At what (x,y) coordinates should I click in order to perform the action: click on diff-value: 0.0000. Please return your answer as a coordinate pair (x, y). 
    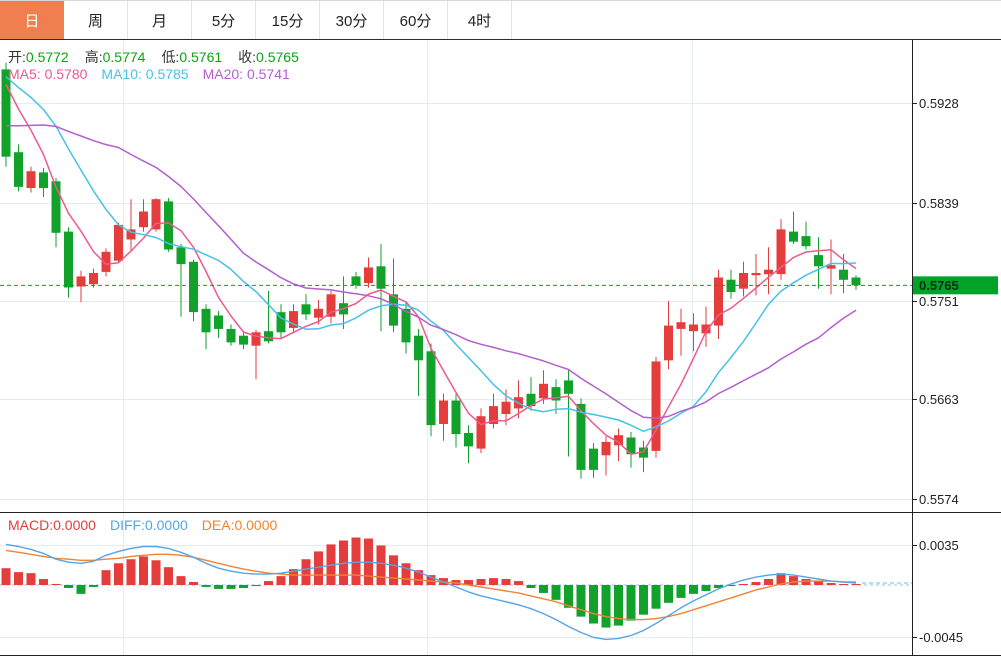
    Looking at the image, I should click on (166, 525).